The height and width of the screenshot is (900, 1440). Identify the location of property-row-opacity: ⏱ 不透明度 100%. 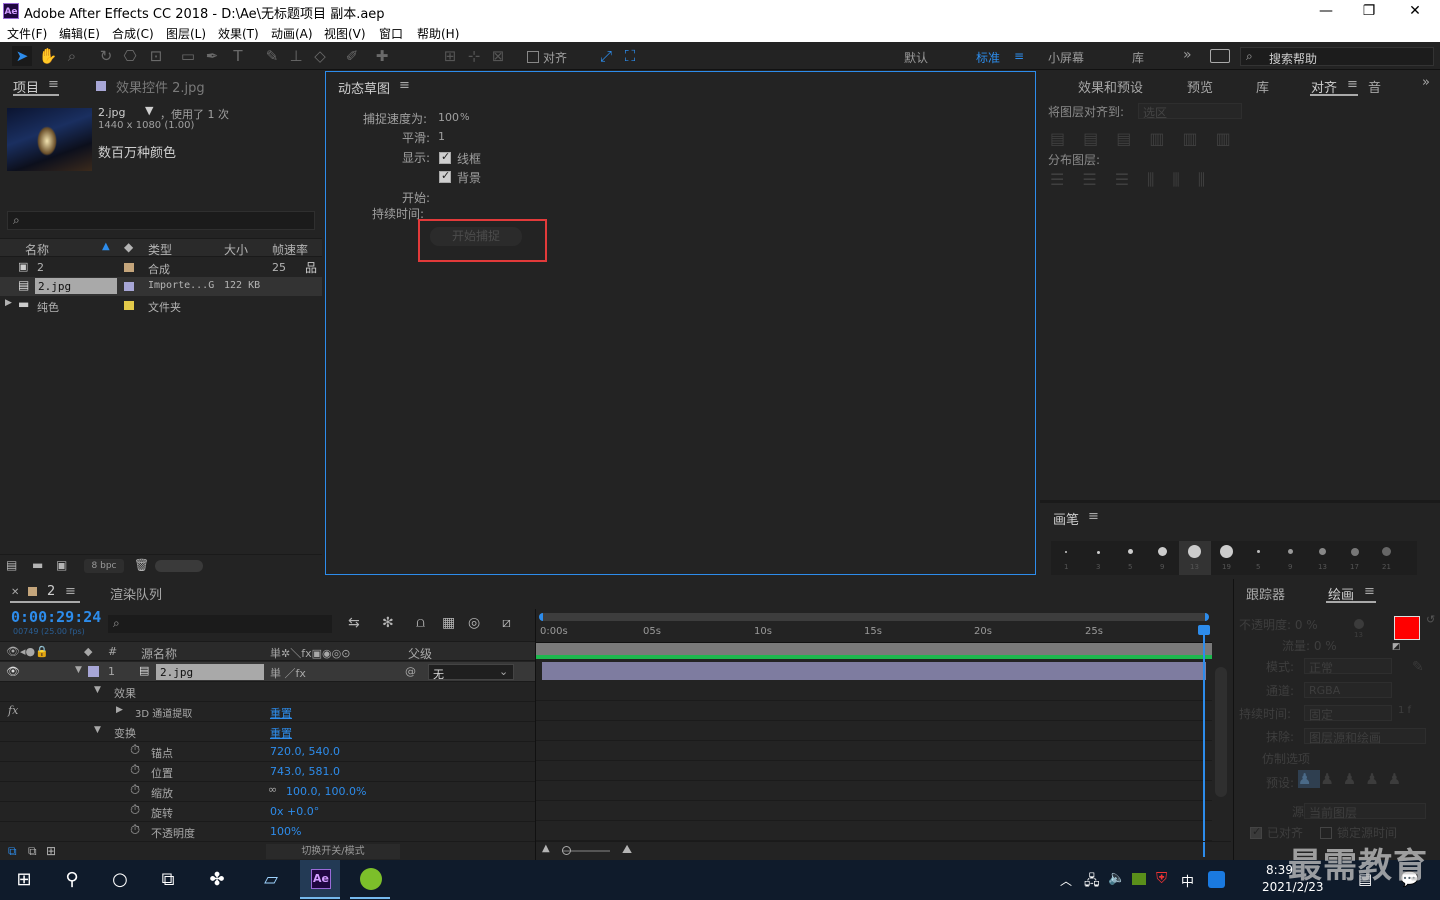
(267, 832).